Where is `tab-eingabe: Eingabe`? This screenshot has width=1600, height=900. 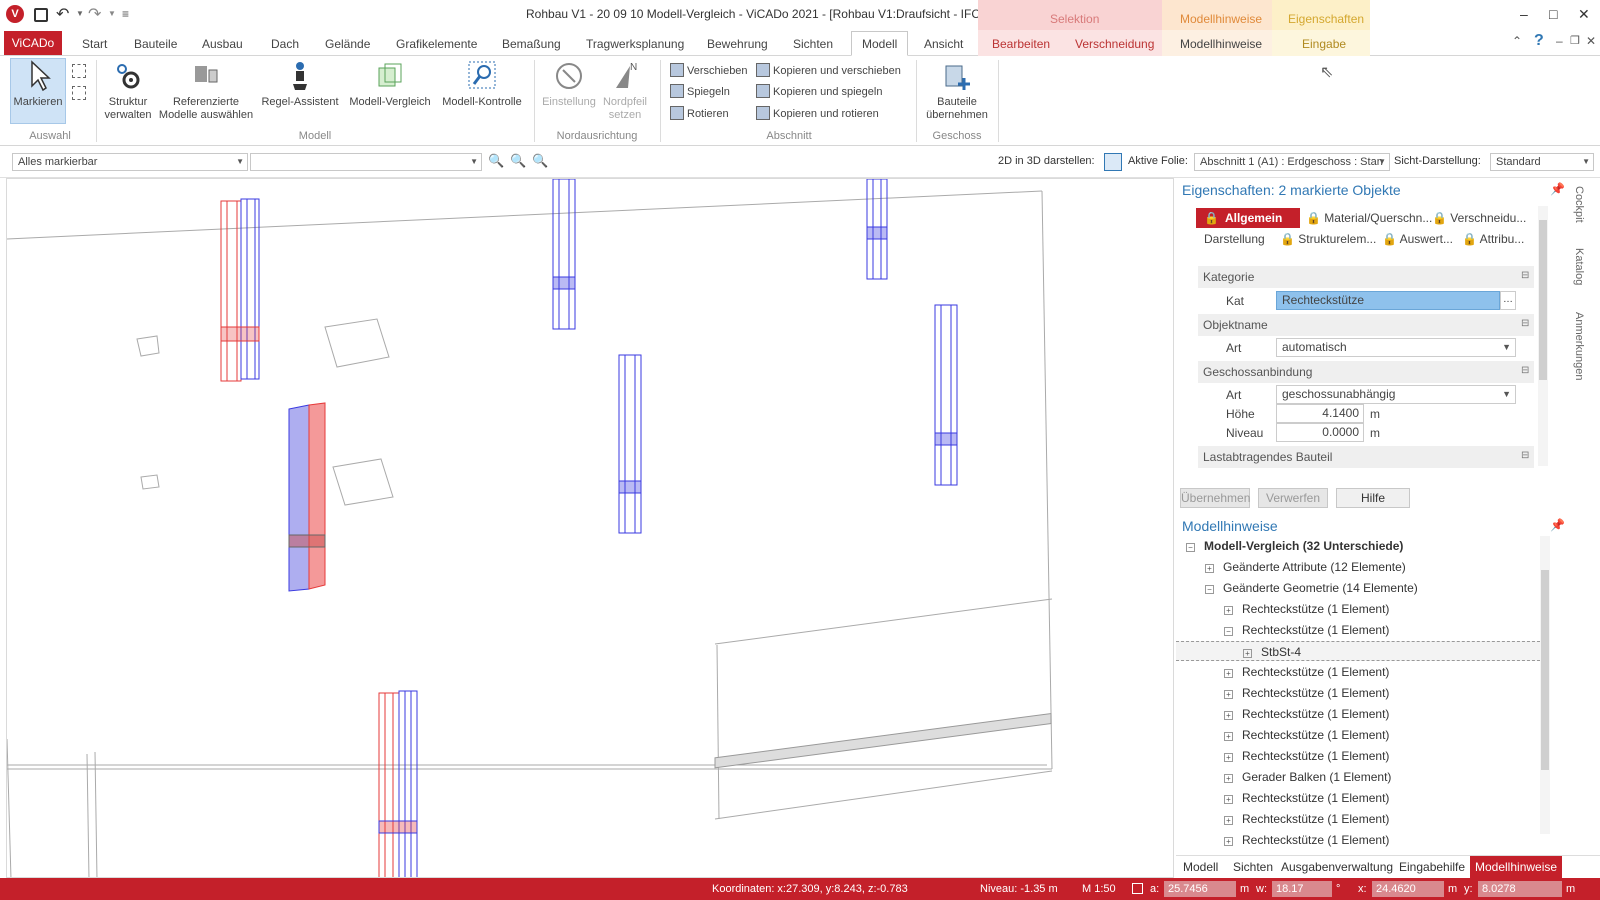
tab-eingabe: Eingabe is located at coordinates (1324, 44).